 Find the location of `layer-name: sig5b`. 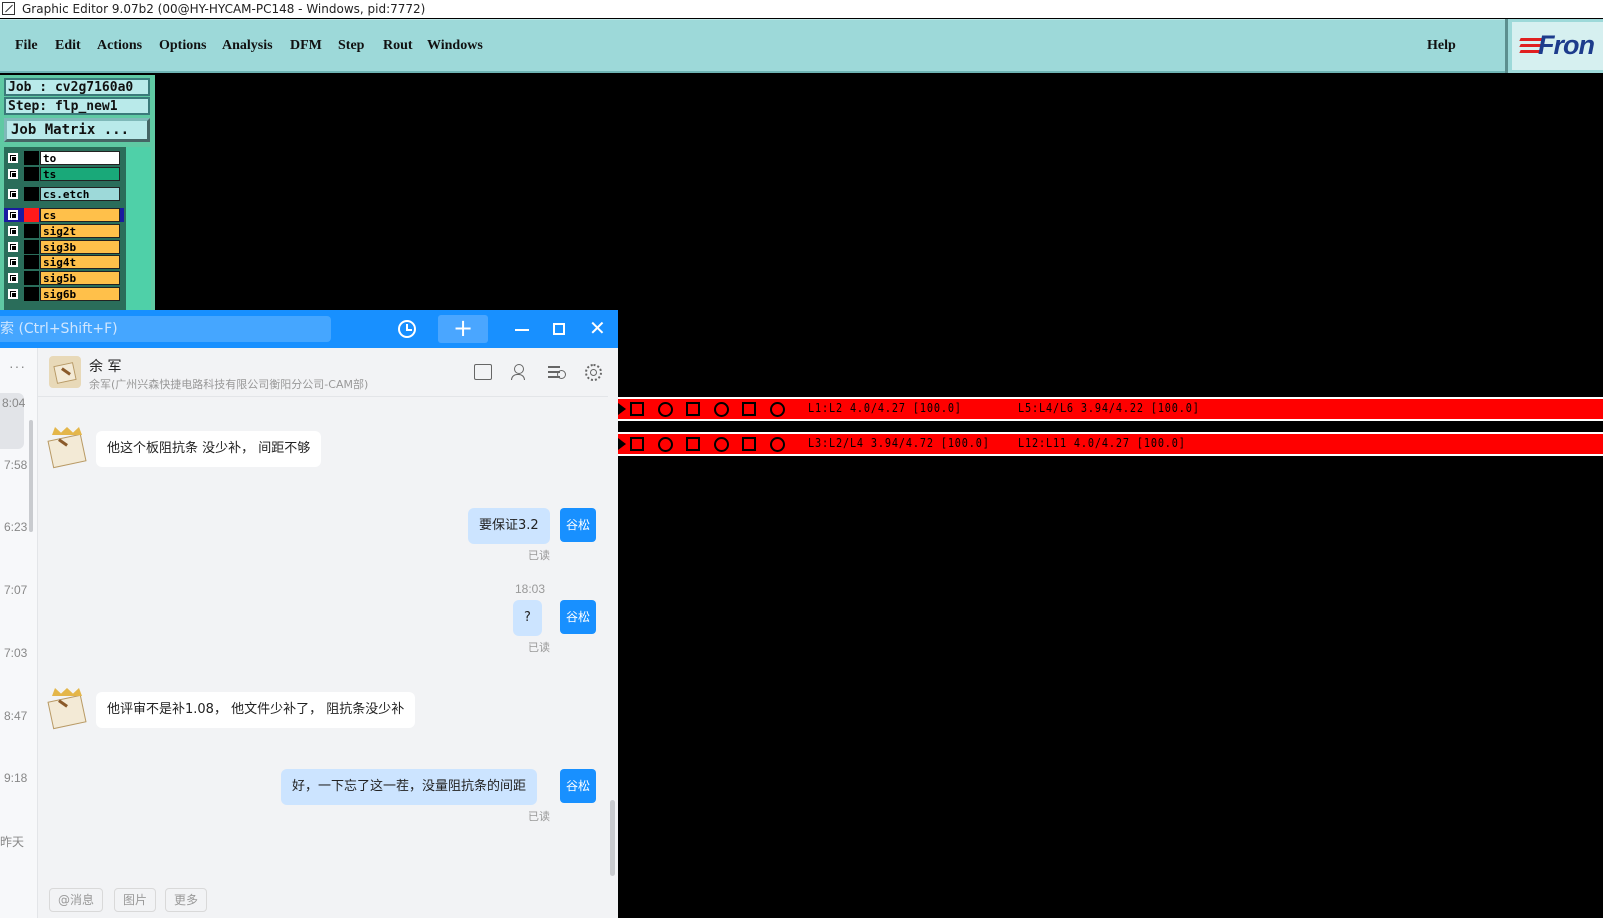

layer-name: sig5b is located at coordinates (80, 278).